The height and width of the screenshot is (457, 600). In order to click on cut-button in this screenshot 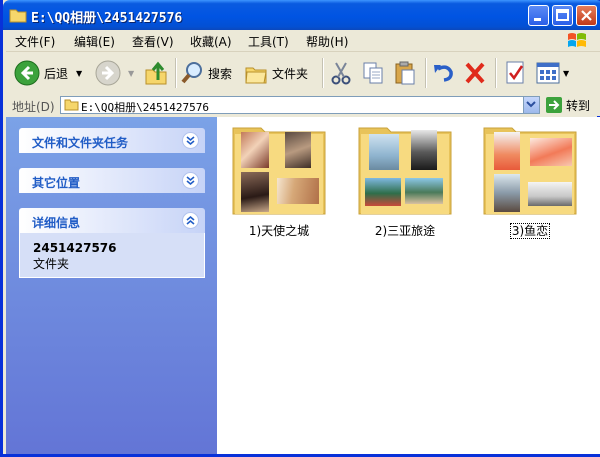, I will do `click(341, 73)`.